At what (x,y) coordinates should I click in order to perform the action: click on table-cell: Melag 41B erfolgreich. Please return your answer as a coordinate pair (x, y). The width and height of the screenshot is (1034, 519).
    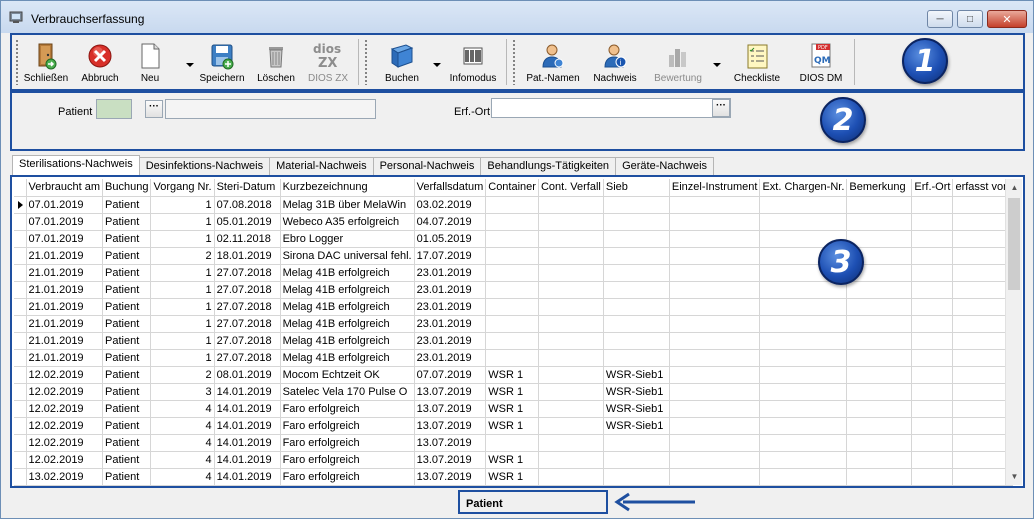
    Looking at the image, I should click on (347, 341).